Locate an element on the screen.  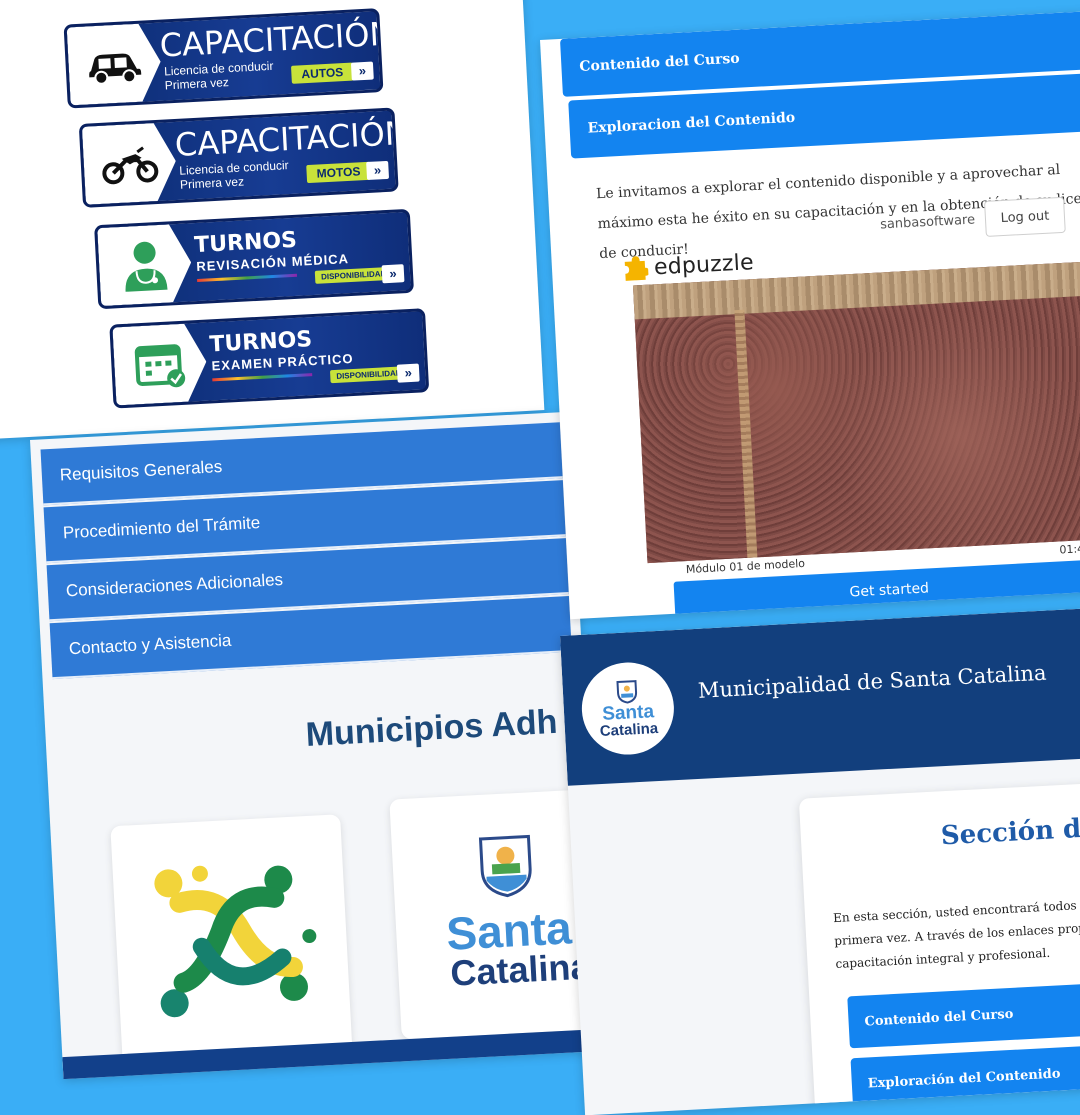
accordion-label: Requisitos Generales is located at coordinates (141, 470).